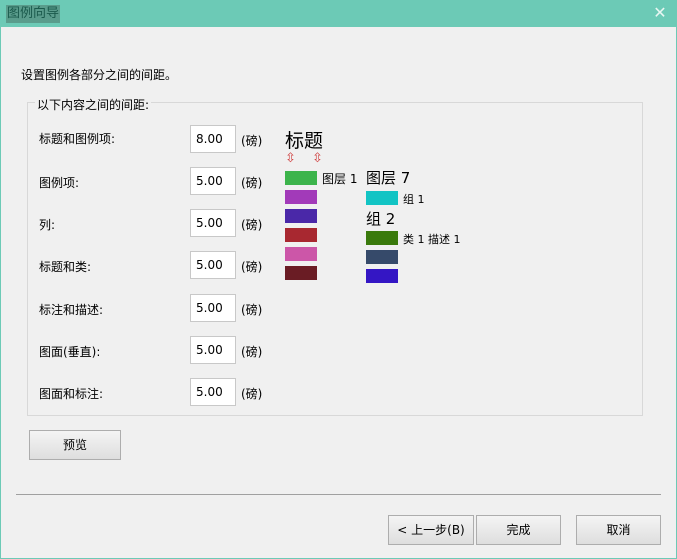  What do you see at coordinates (414, 199) in the screenshot?
I see `legend-group-label: 组 1` at bounding box center [414, 199].